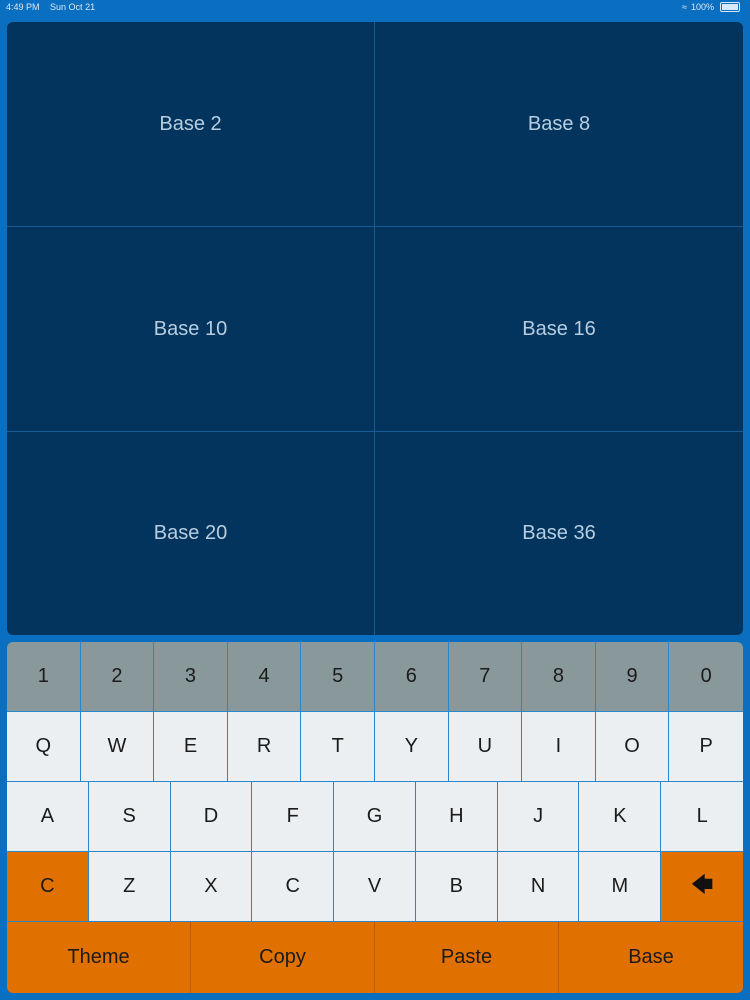 The width and height of the screenshot is (750, 1000). I want to click on action-row: Theme Copy Paste Base, so click(375, 957).